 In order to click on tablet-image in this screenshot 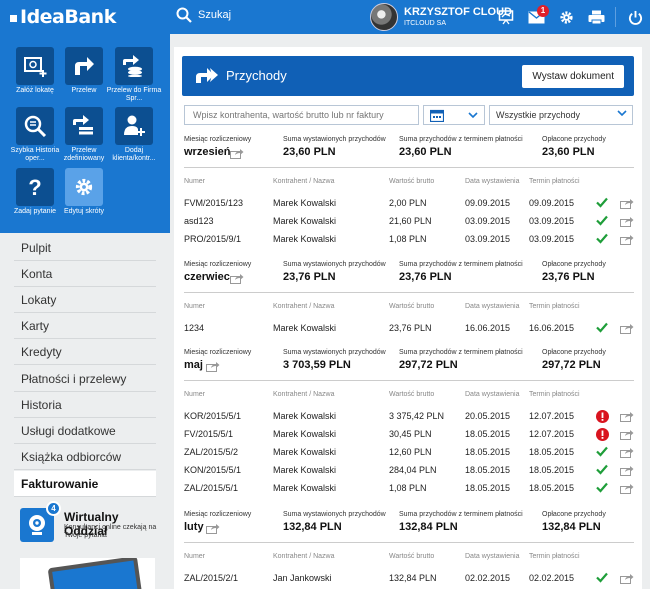, I will do `click(95, 573)`.